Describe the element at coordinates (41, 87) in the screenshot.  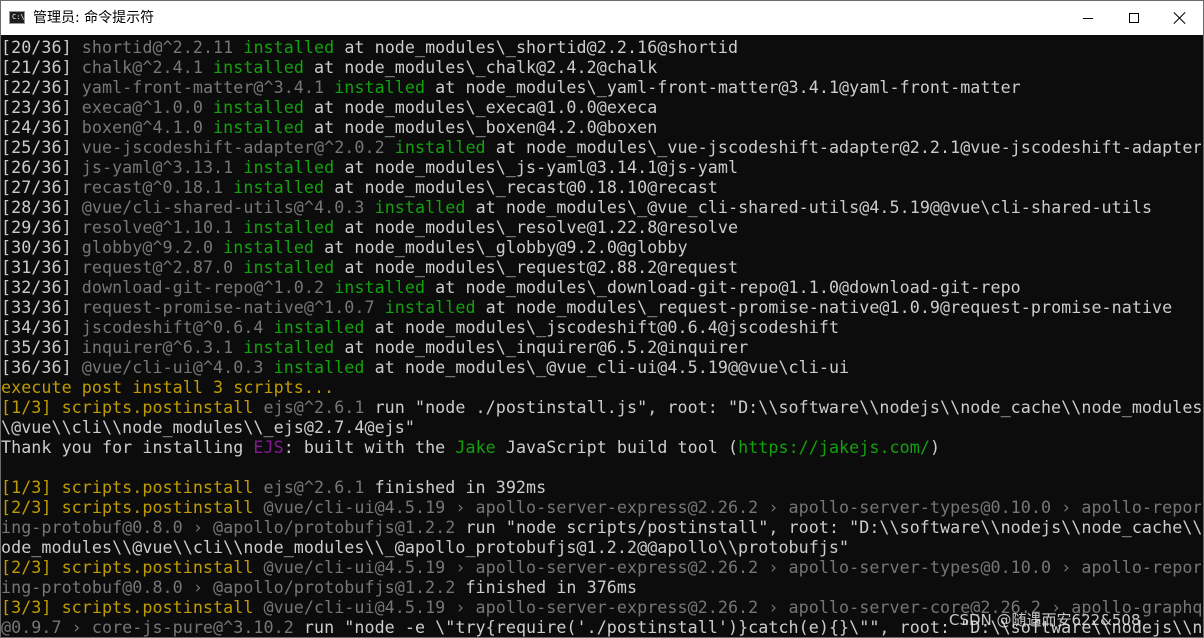
I see `terminal-text-segment: [22/36]` at that location.